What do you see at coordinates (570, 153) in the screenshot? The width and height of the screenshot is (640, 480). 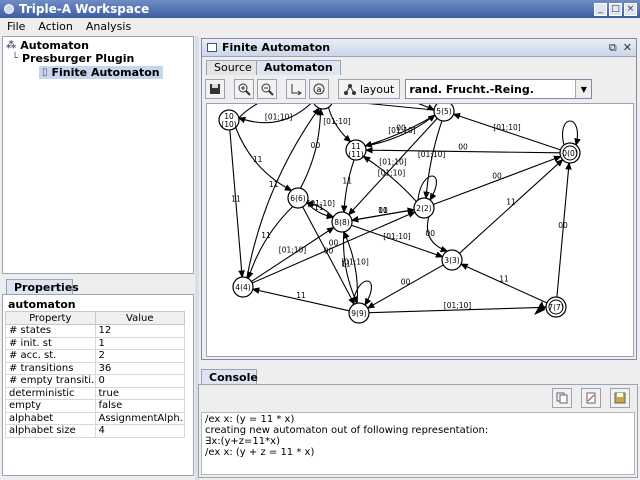 I see `state-node: 0(0)` at bounding box center [570, 153].